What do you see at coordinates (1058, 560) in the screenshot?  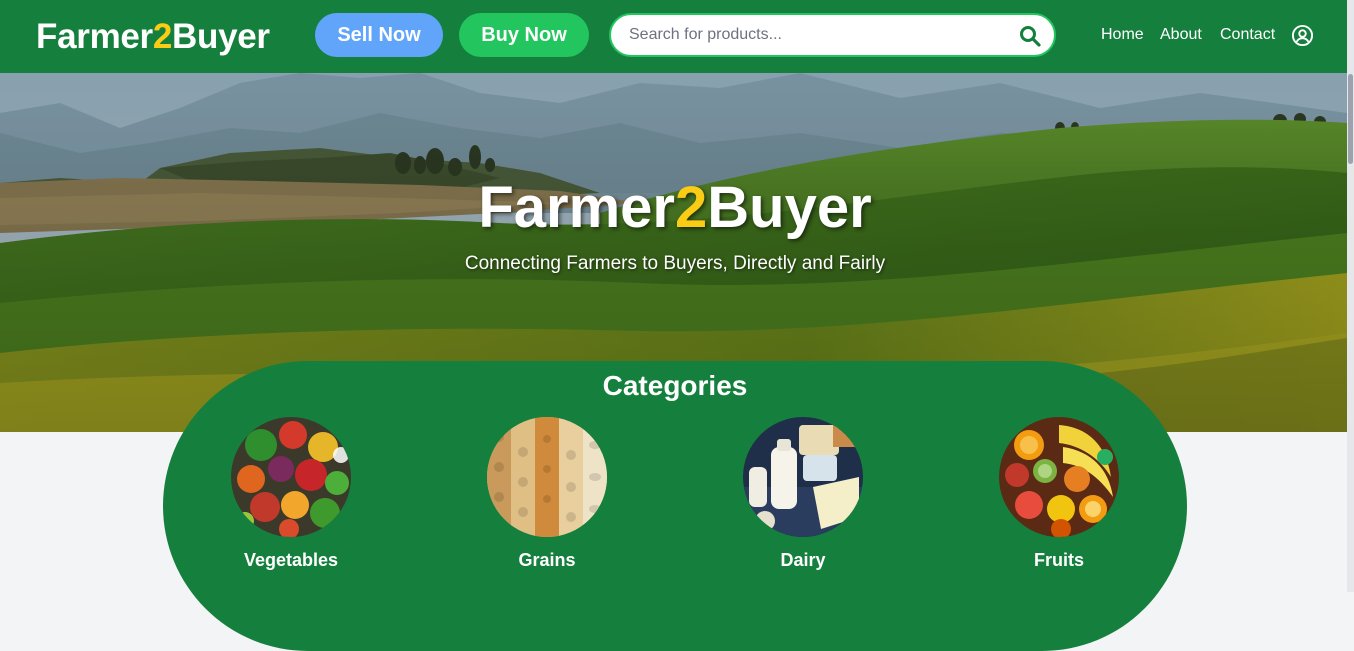 I see `category-label-fruits: Fruits` at bounding box center [1058, 560].